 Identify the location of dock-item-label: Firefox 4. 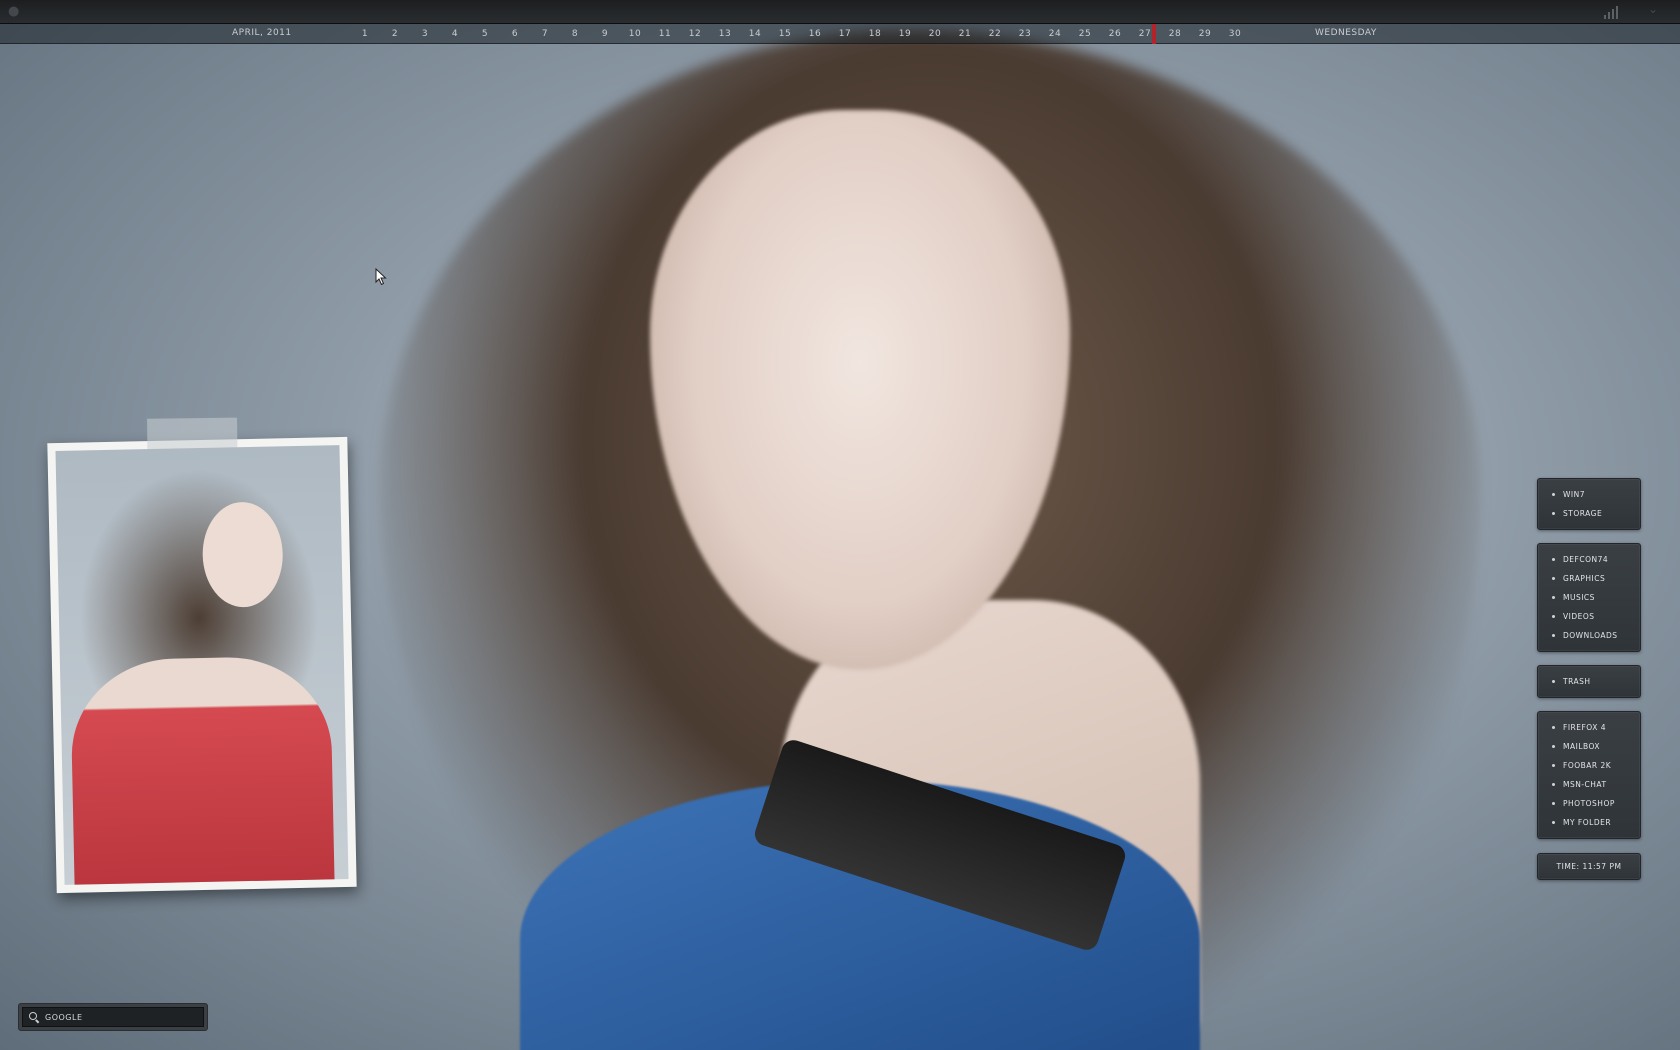
(1585, 727).